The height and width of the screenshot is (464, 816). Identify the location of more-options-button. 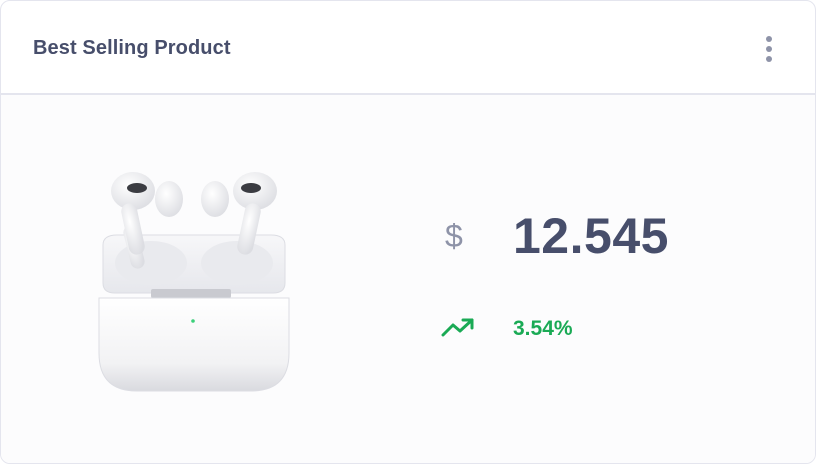
(769, 49).